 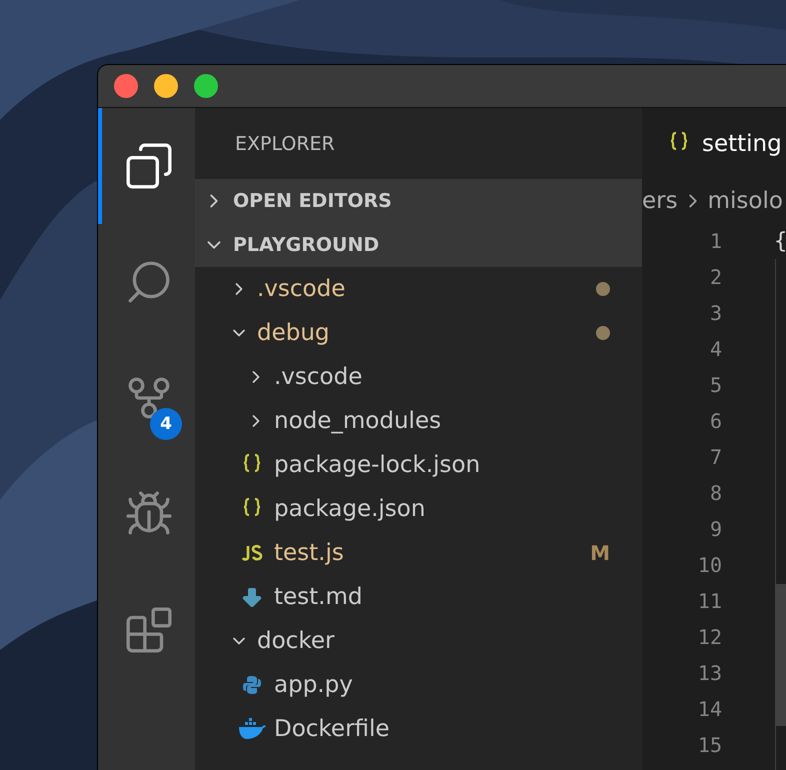 I want to click on minimize-button, so click(x=166, y=86).